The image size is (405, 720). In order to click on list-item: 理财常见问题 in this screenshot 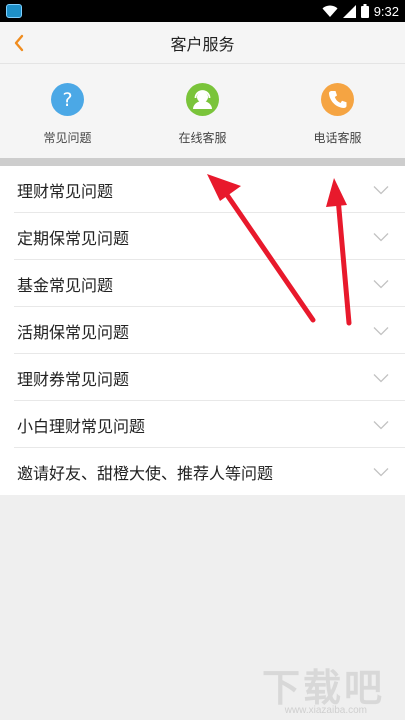, I will do `click(202, 189)`.